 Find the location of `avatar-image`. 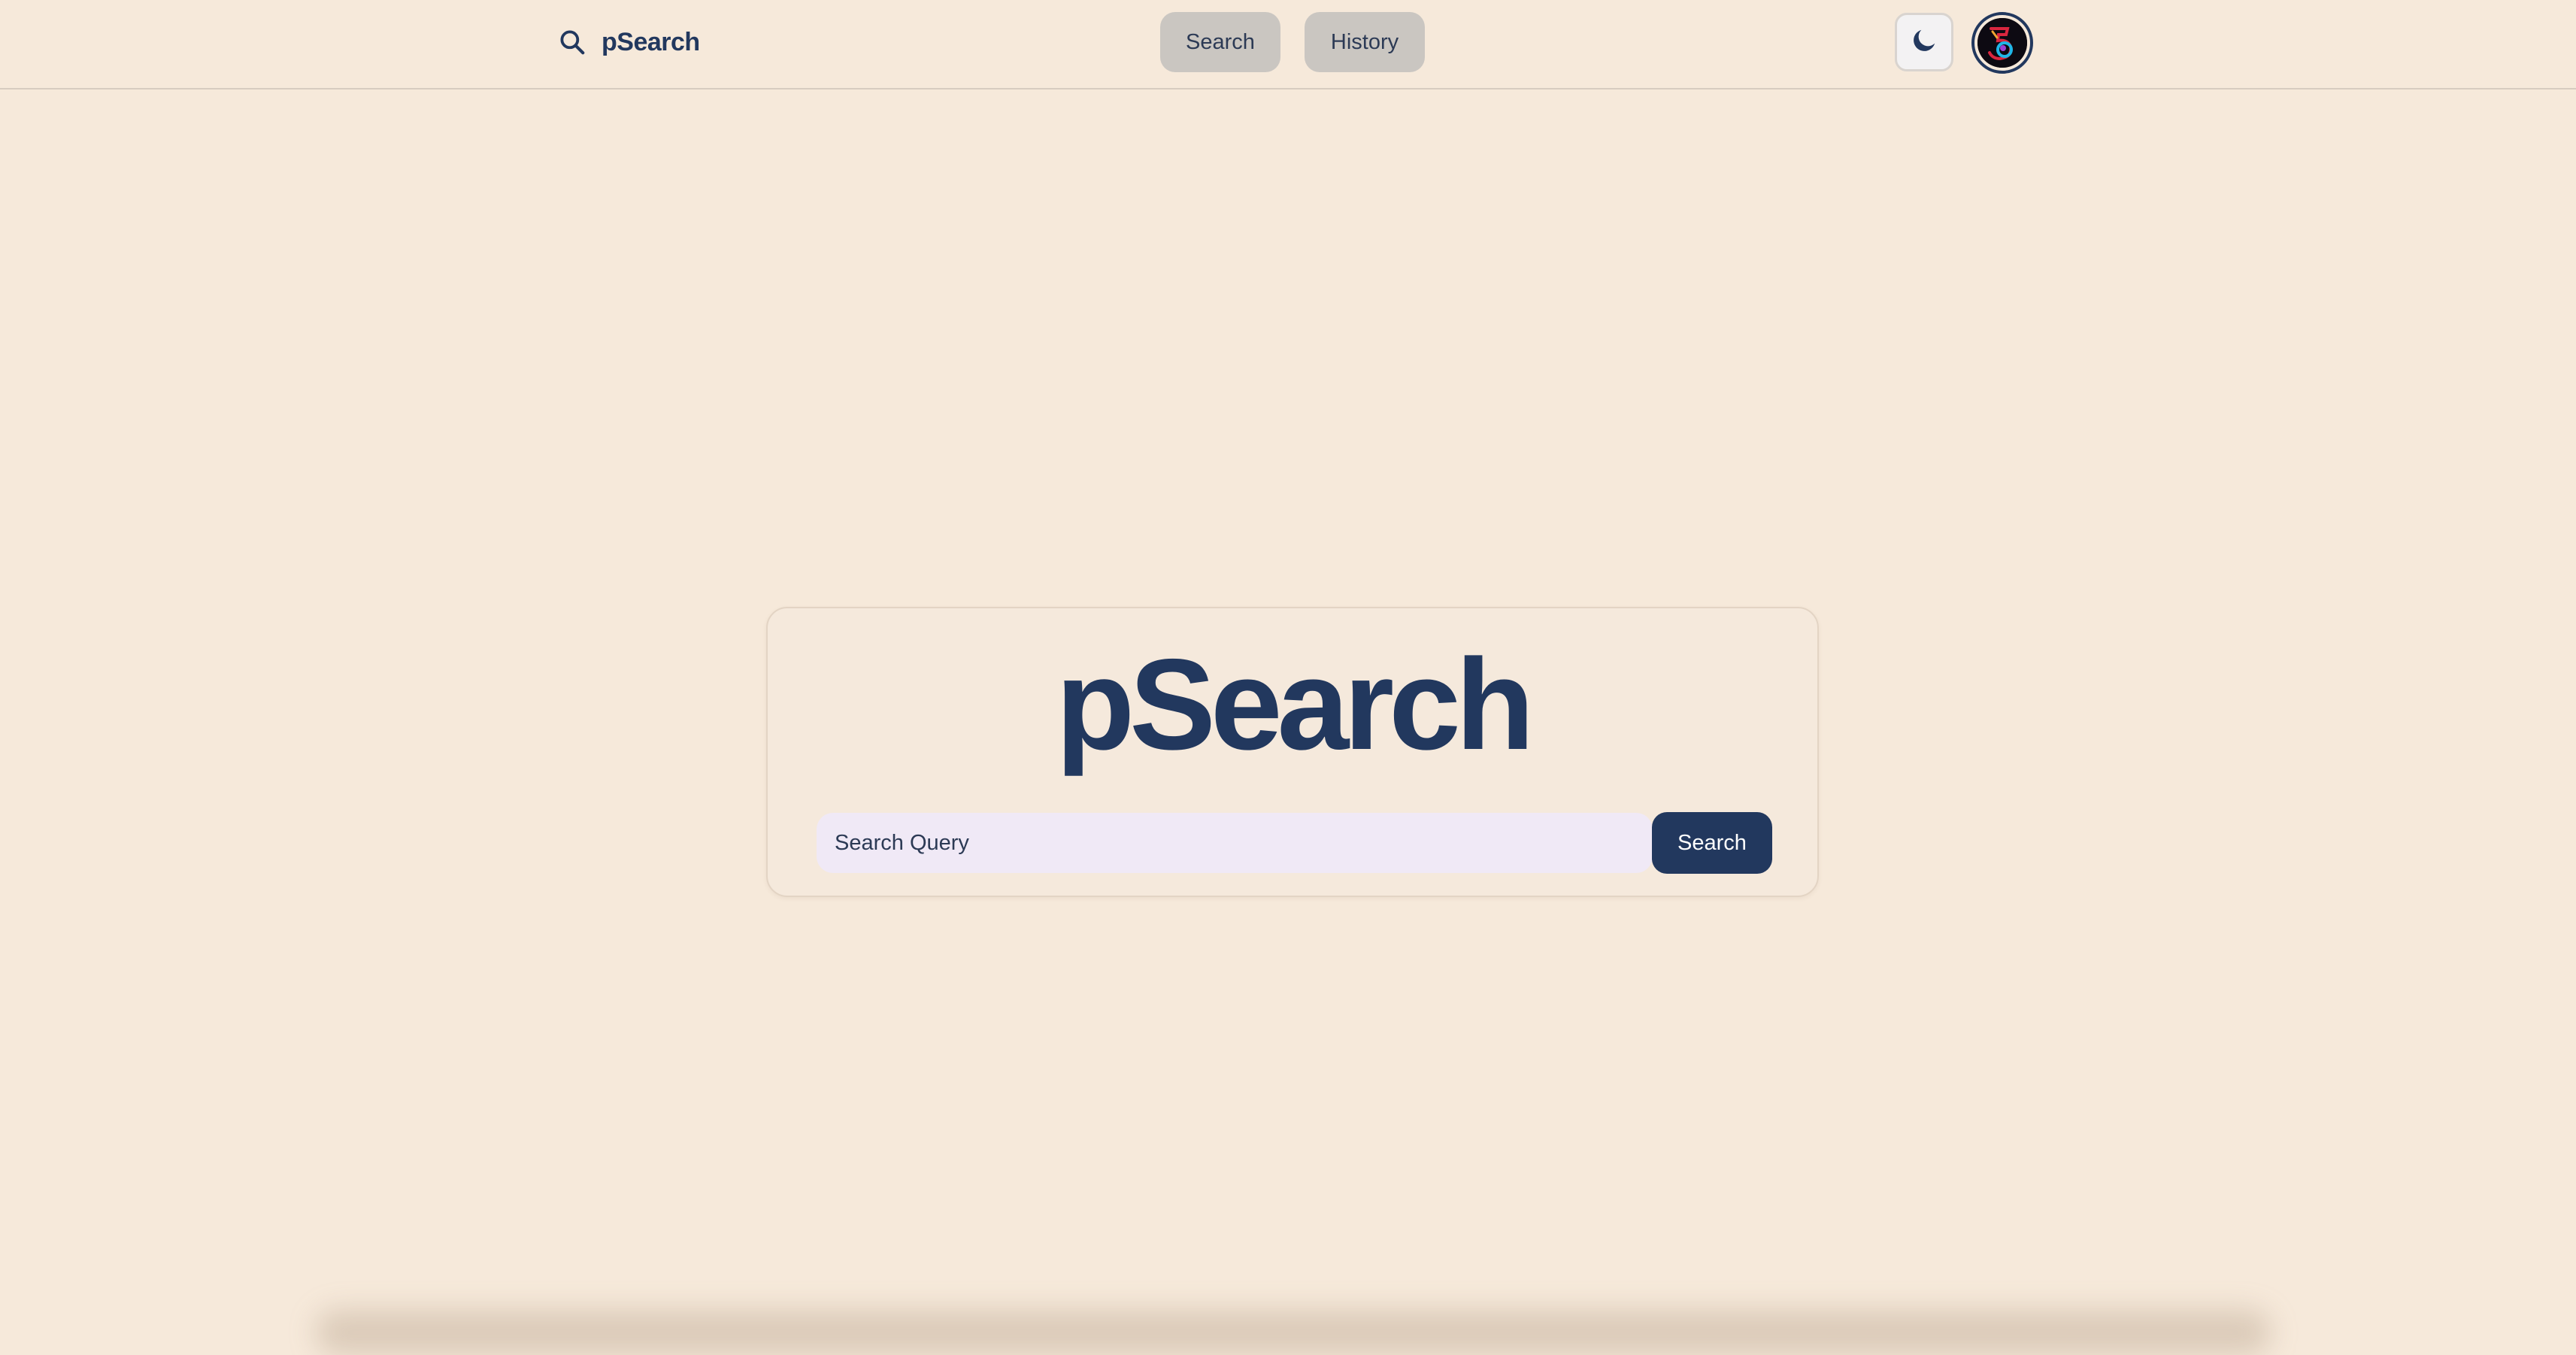

avatar-image is located at coordinates (2002, 43).